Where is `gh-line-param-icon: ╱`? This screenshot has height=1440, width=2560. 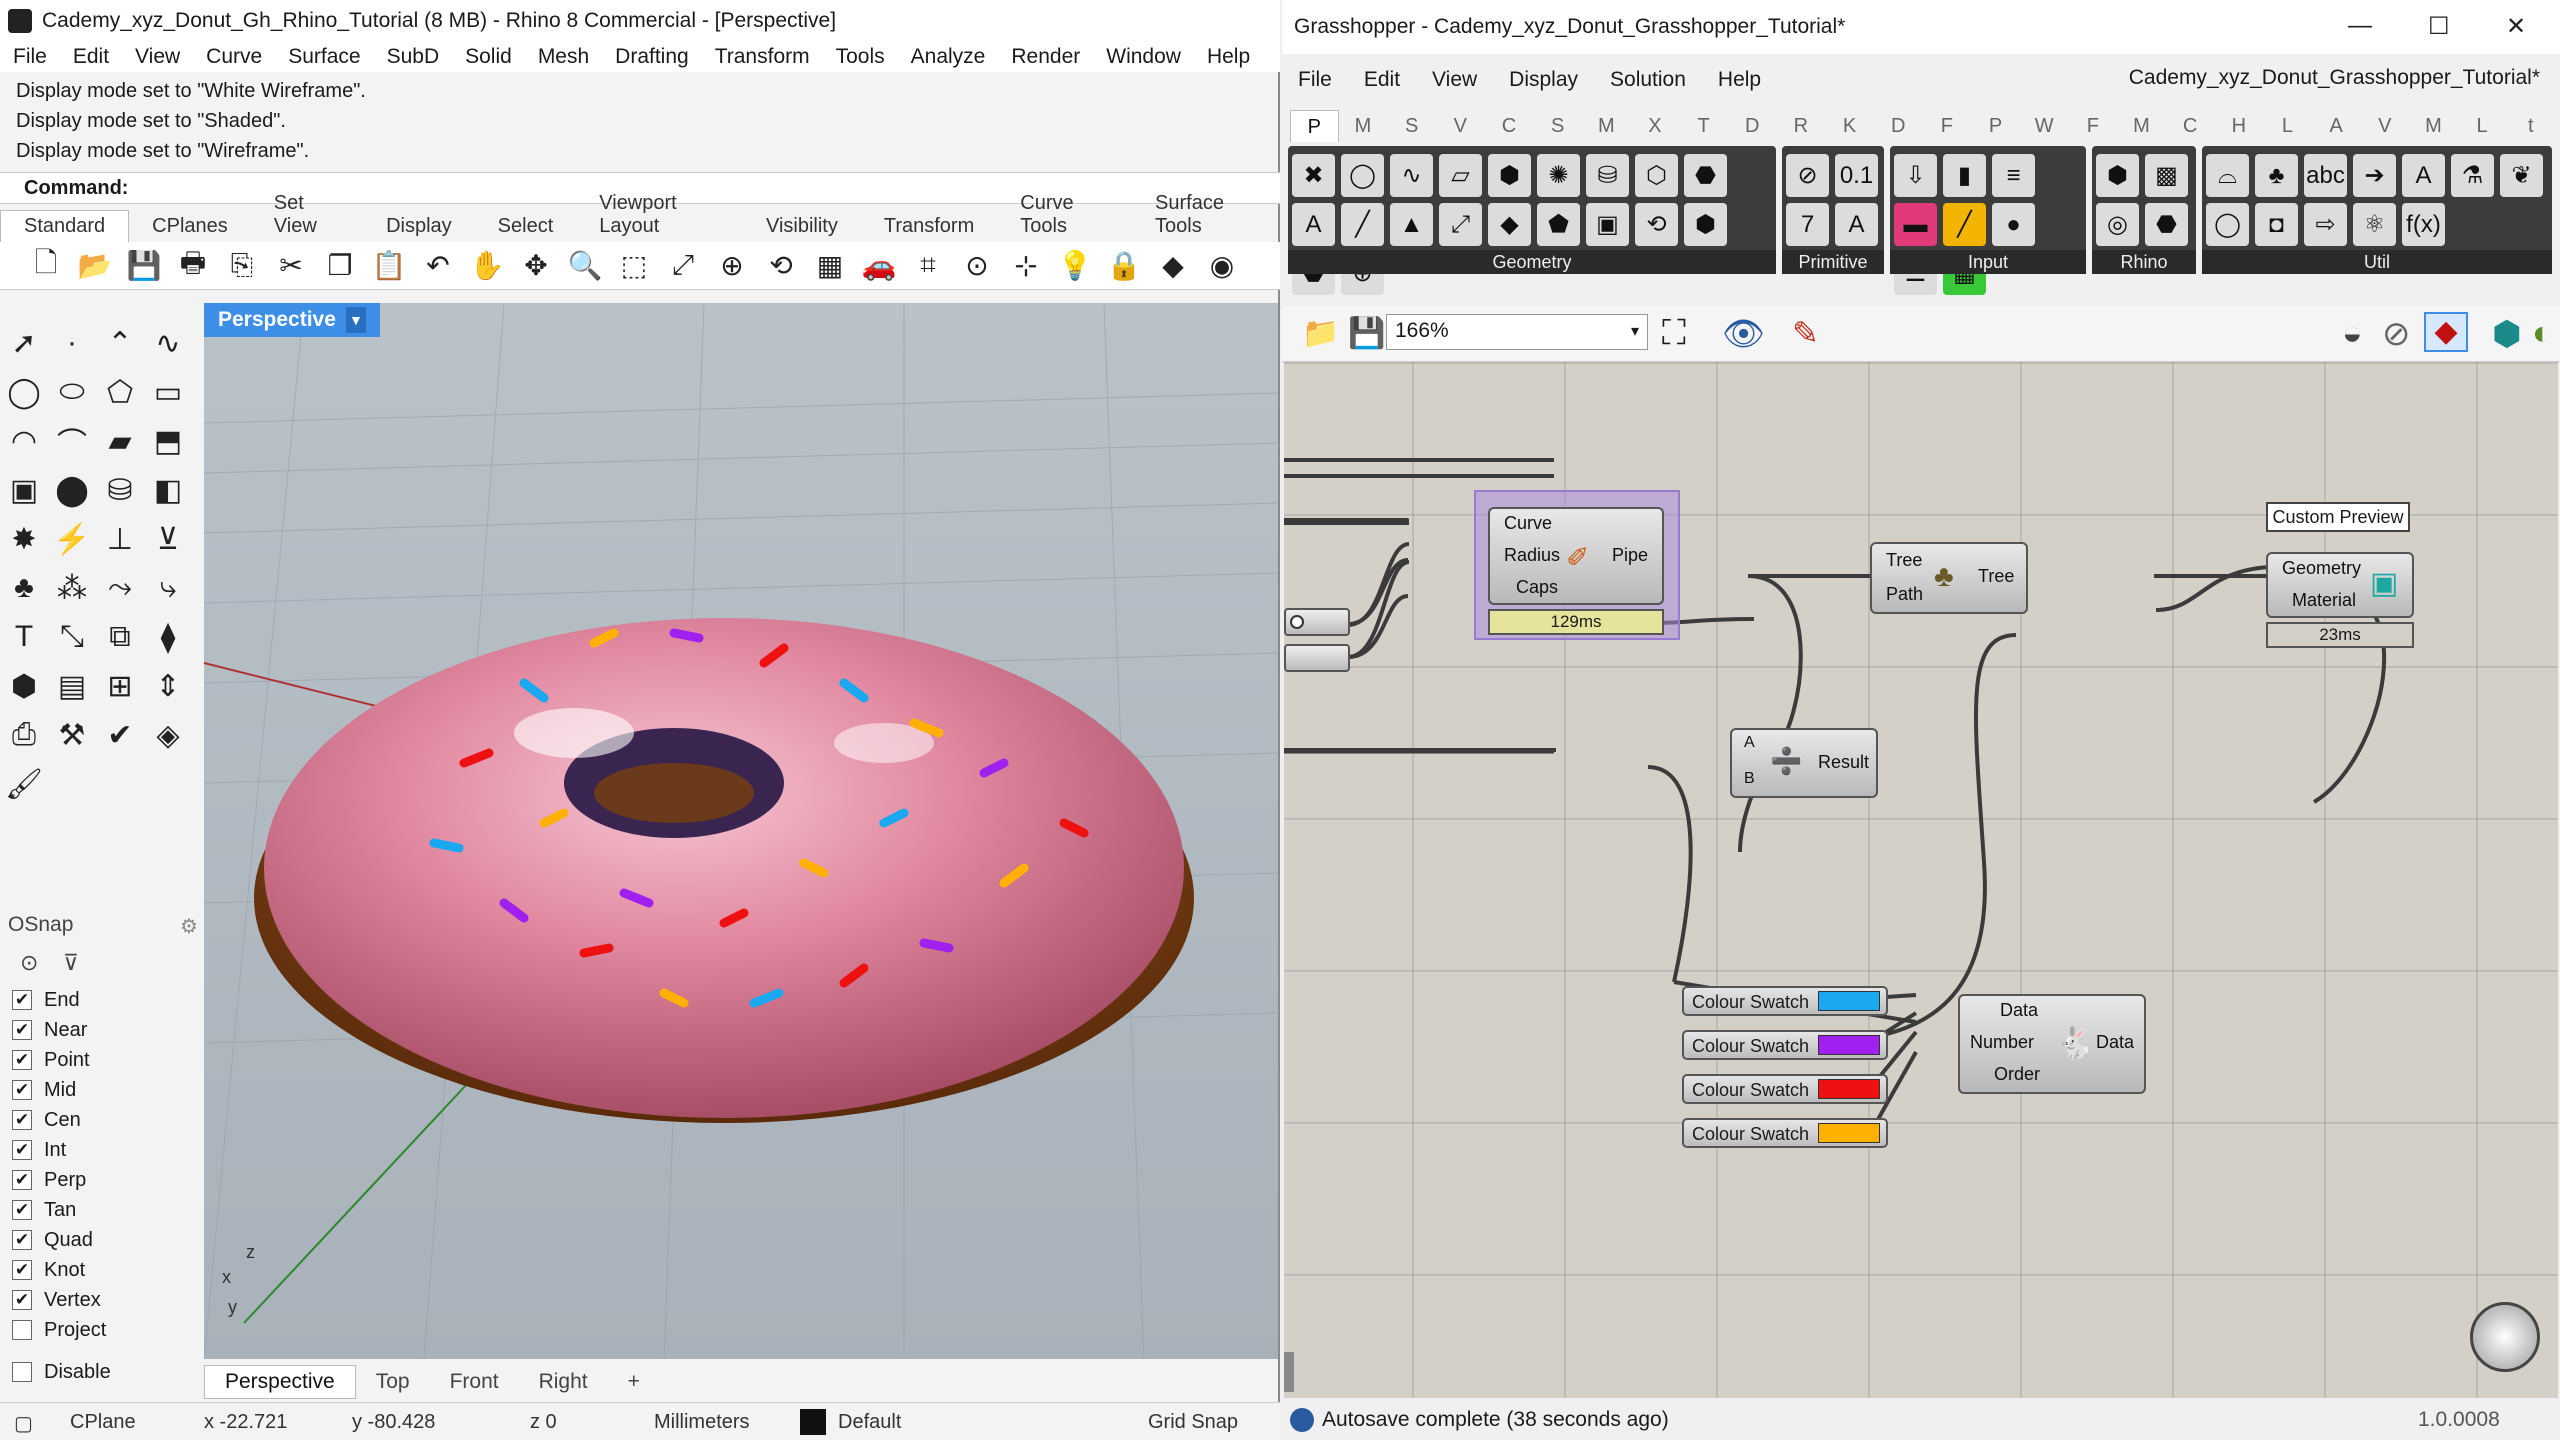 gh-line-param-icon: ╱ is located at coordinates (1362, 224).